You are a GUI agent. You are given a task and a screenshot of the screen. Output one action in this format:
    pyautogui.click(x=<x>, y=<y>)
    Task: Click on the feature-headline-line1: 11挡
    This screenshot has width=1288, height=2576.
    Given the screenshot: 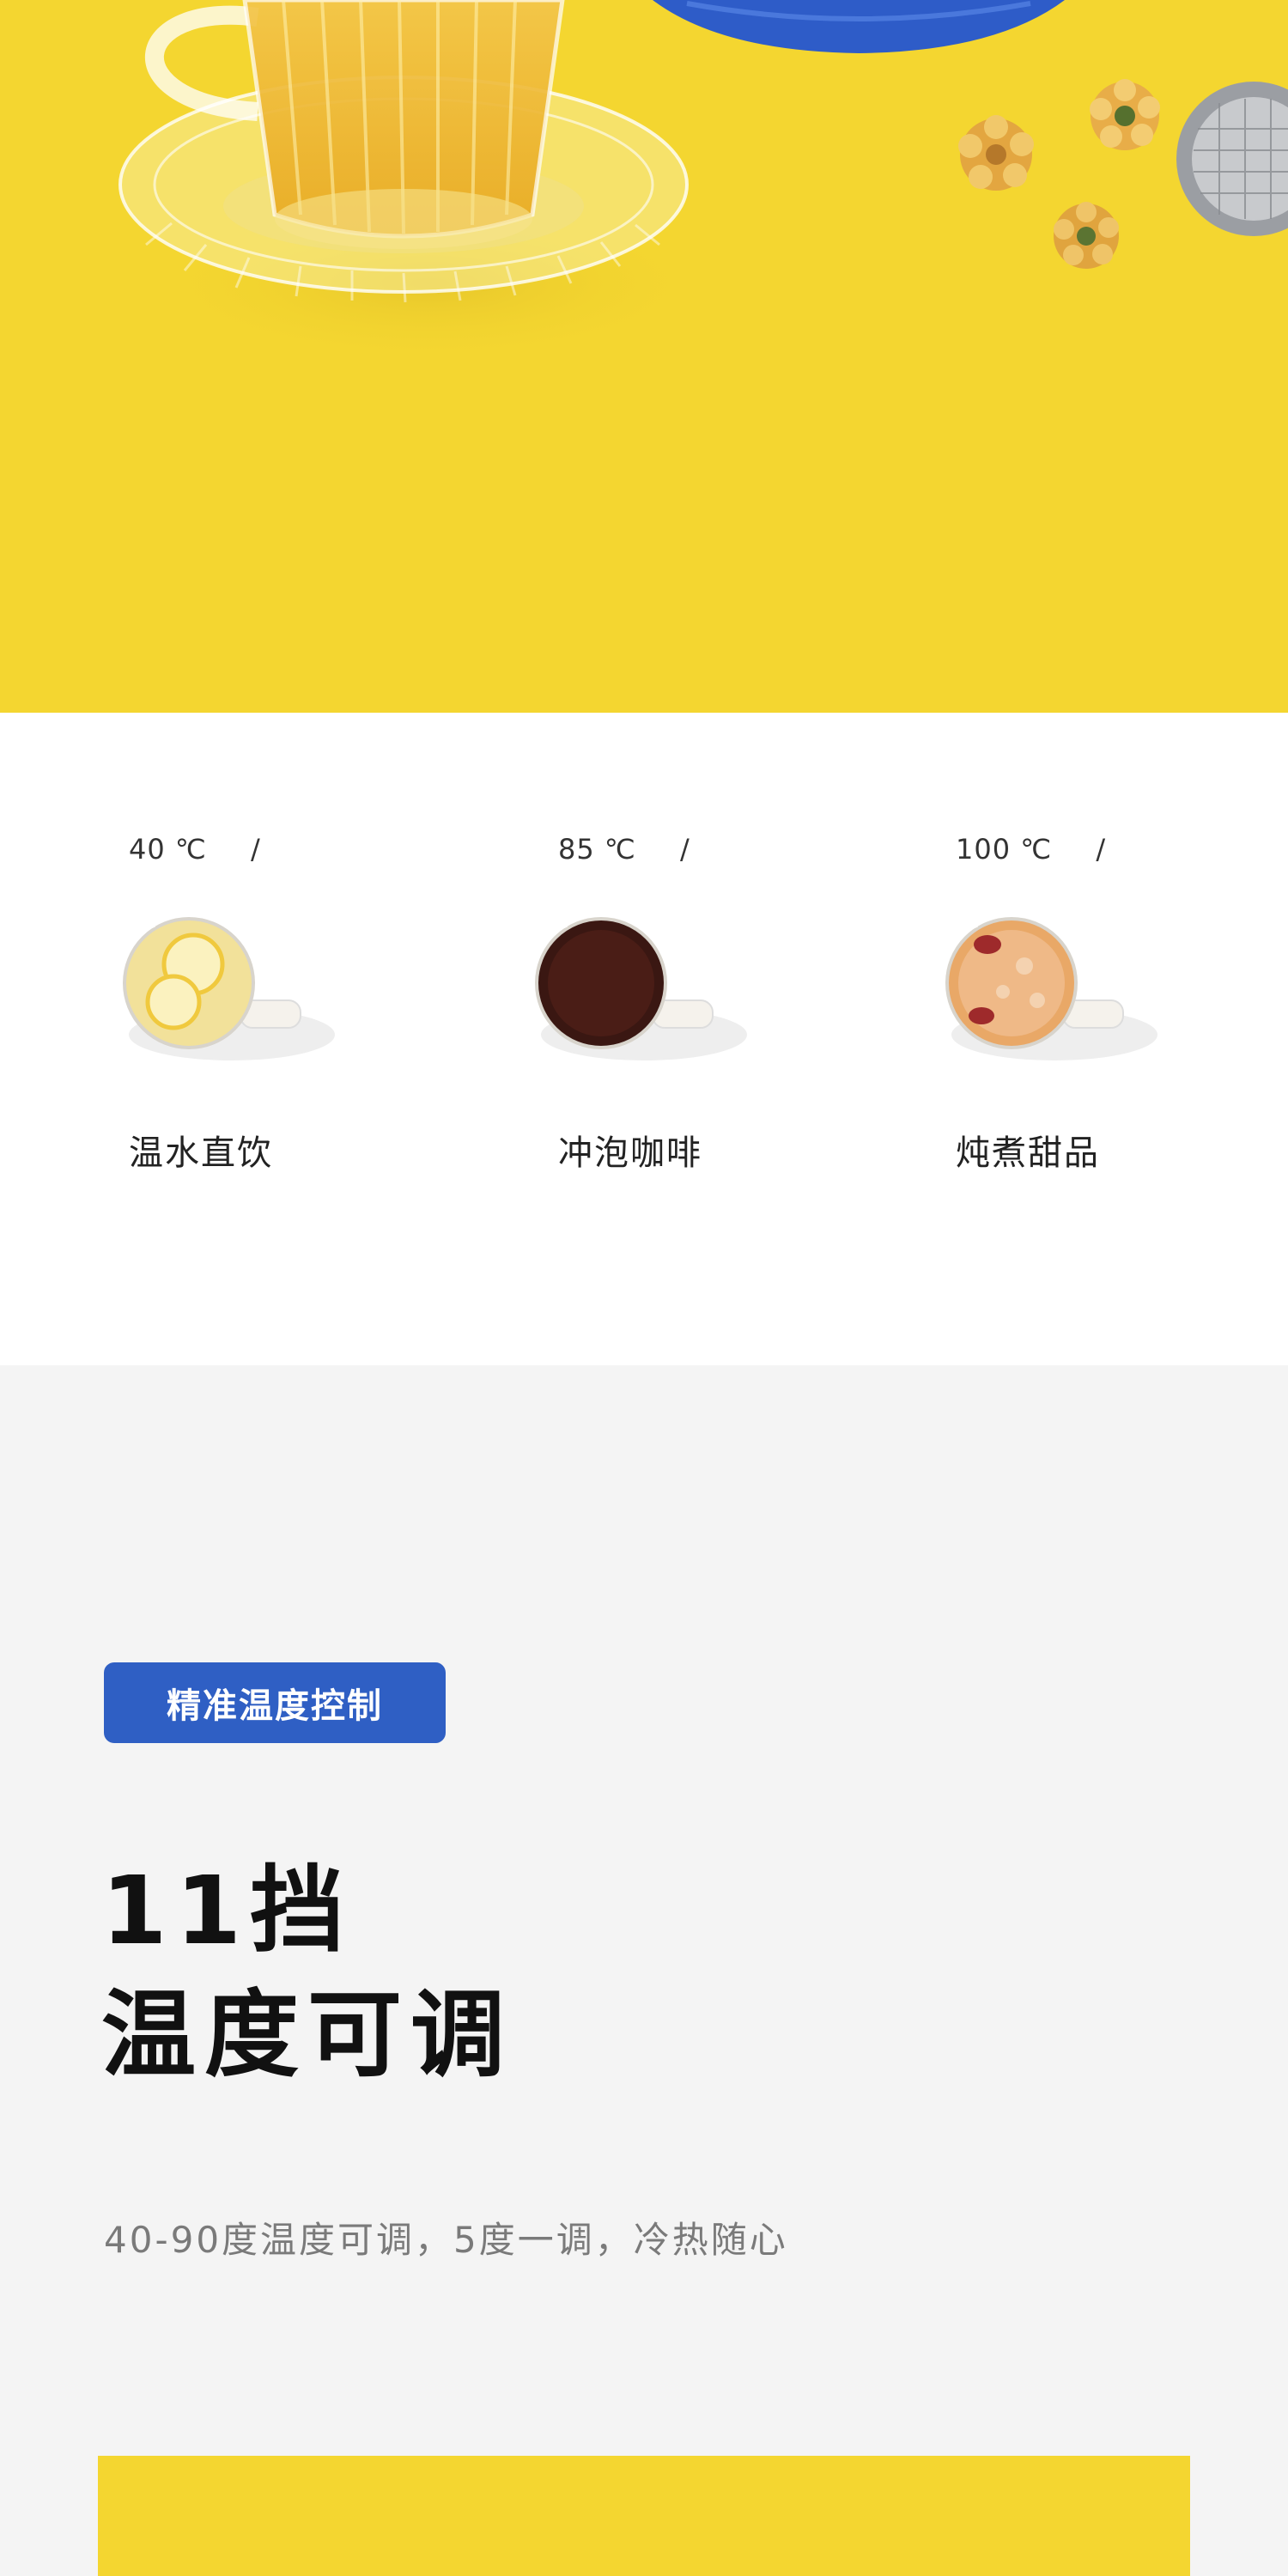 What is the action you would take?
    pyautogui.click(x=228, y=1910)
    